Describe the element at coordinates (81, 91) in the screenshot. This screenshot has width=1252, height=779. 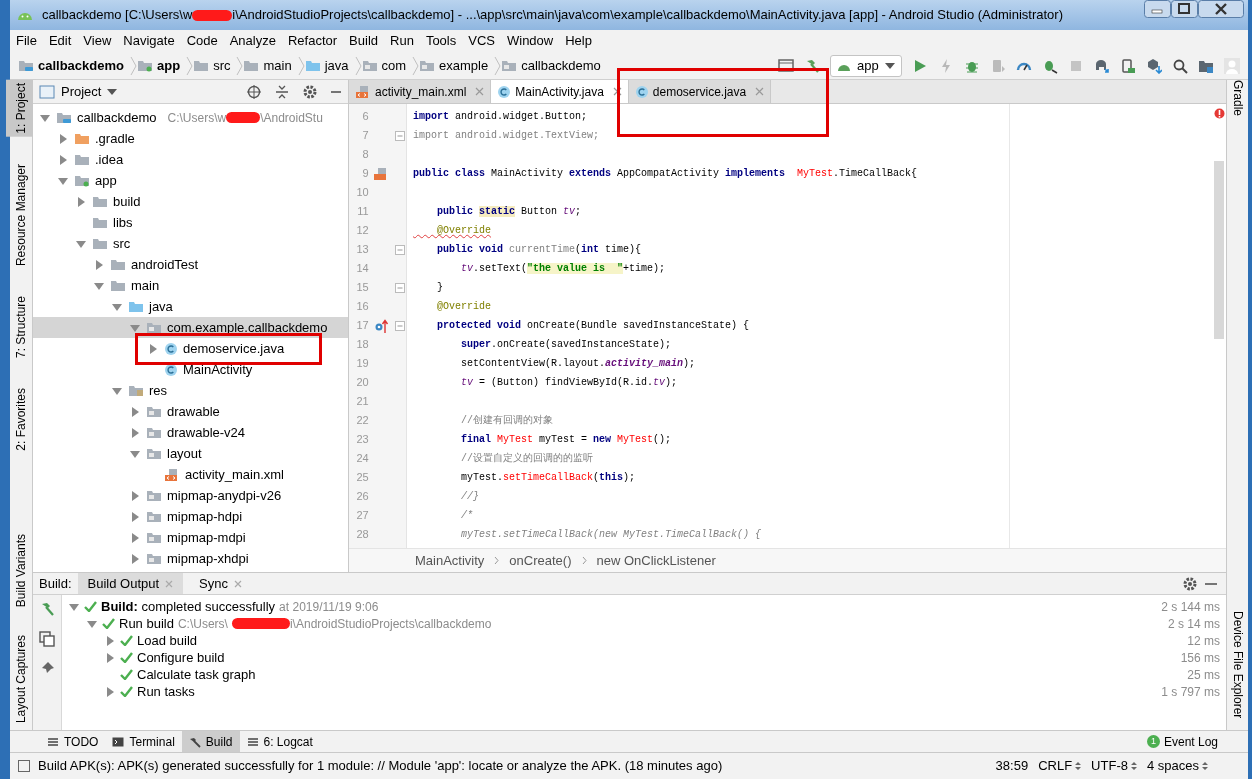
I see `panel-title: Project` at that location.